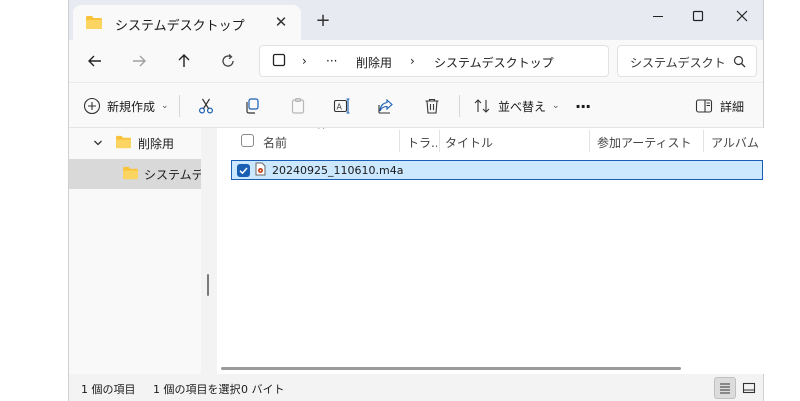 The height and width of the screenshot is (401, 800). I want to click on arrow-up-icon, so click(184, 60).